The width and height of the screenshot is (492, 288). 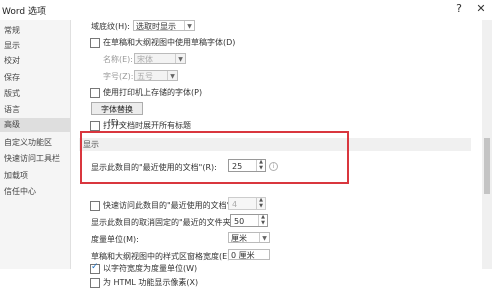 I want to click on html-pixels-label: 为 HTML 功能显示像素(X), so click(x=151, y=282).